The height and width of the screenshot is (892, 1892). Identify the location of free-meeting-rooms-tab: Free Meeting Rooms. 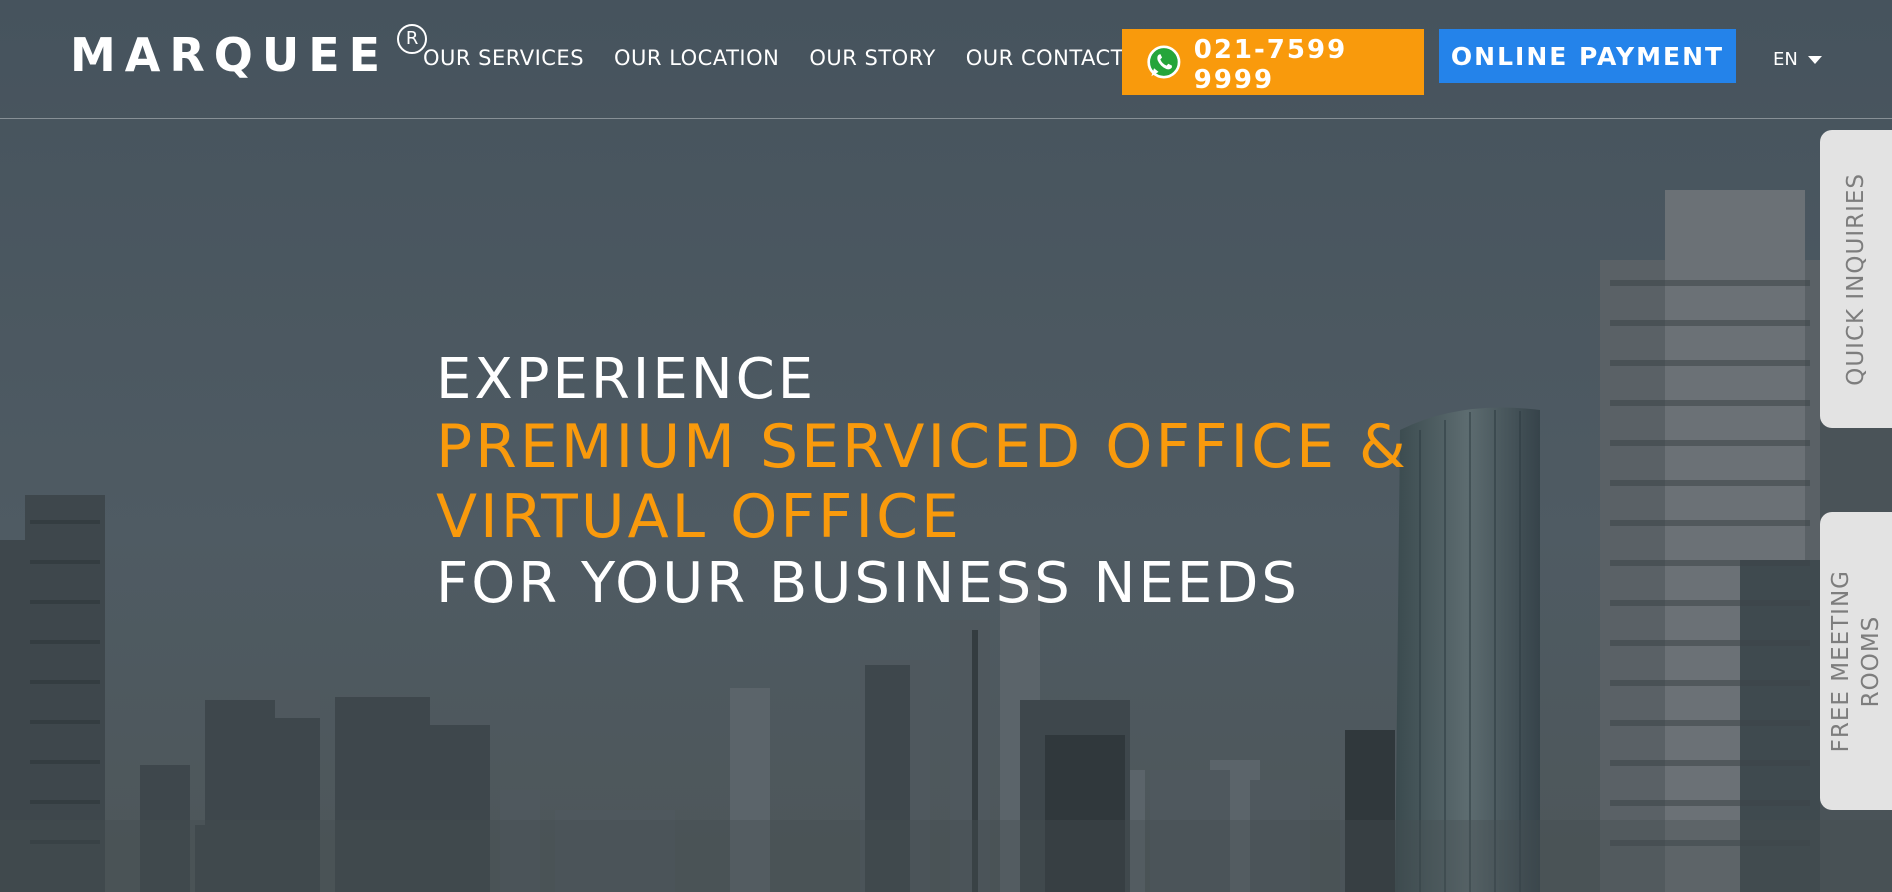
(1856, 661).